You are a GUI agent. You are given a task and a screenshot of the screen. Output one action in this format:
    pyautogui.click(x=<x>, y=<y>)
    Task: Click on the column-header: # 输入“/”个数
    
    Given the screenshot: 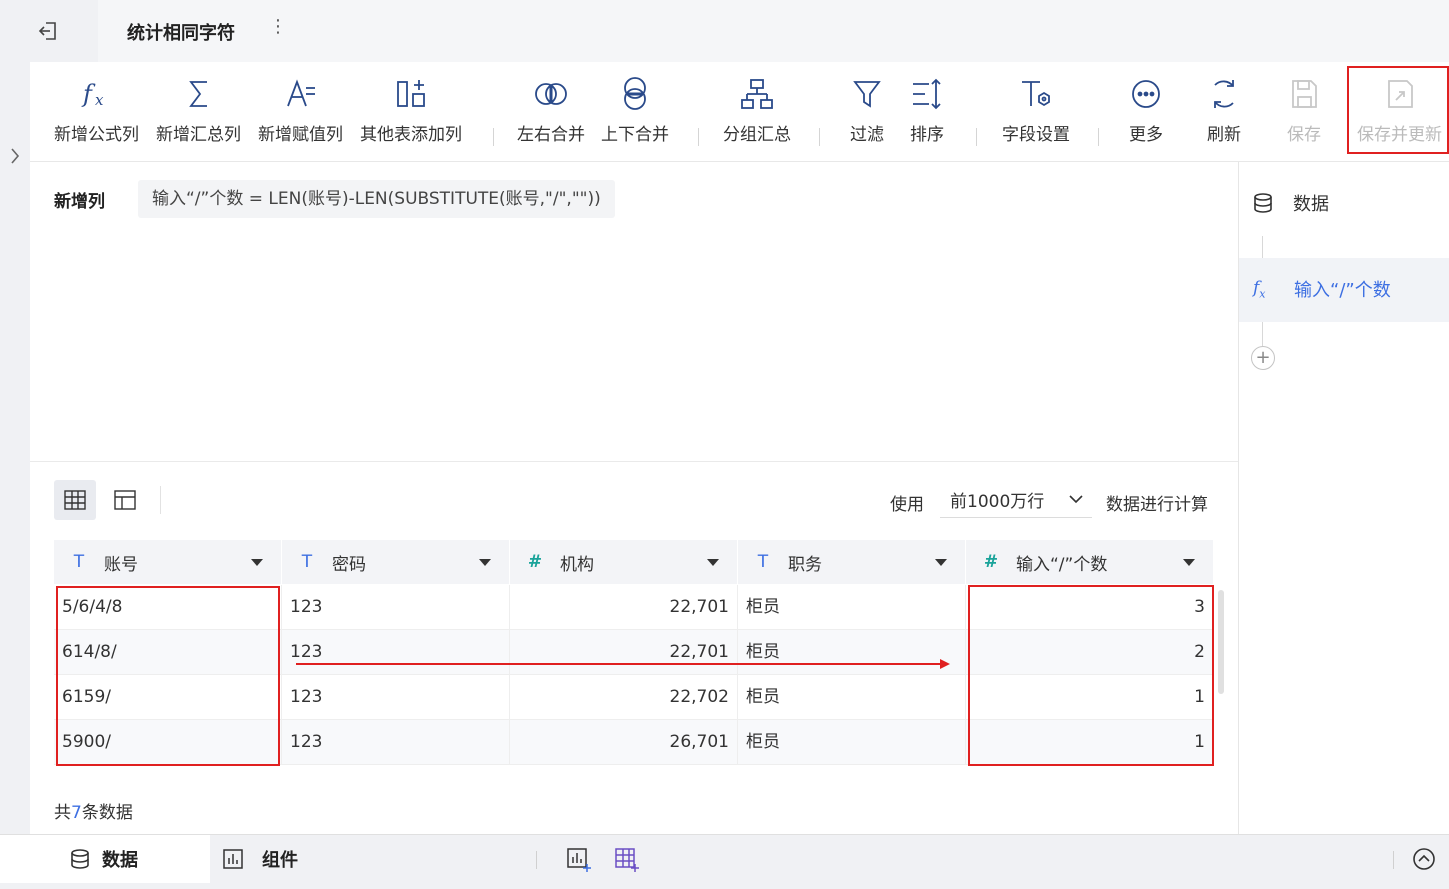 What is the action you would take?
    pyautogui.click(x=1090, y=562)
    